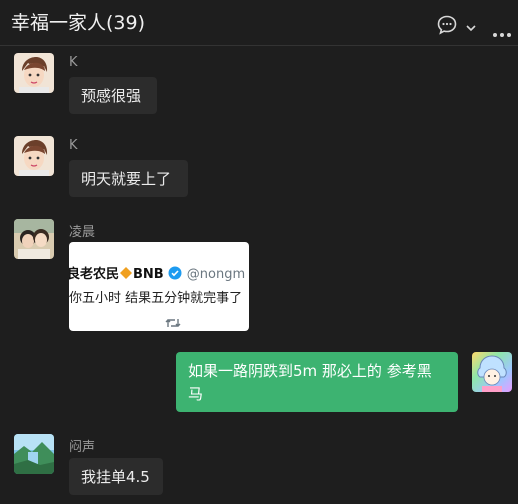 This screenshot has height=504, width=518. What do you see at coordinates (492, 372) in the screenshot?
I see `my-avatar` at bounding box center [492, 372].